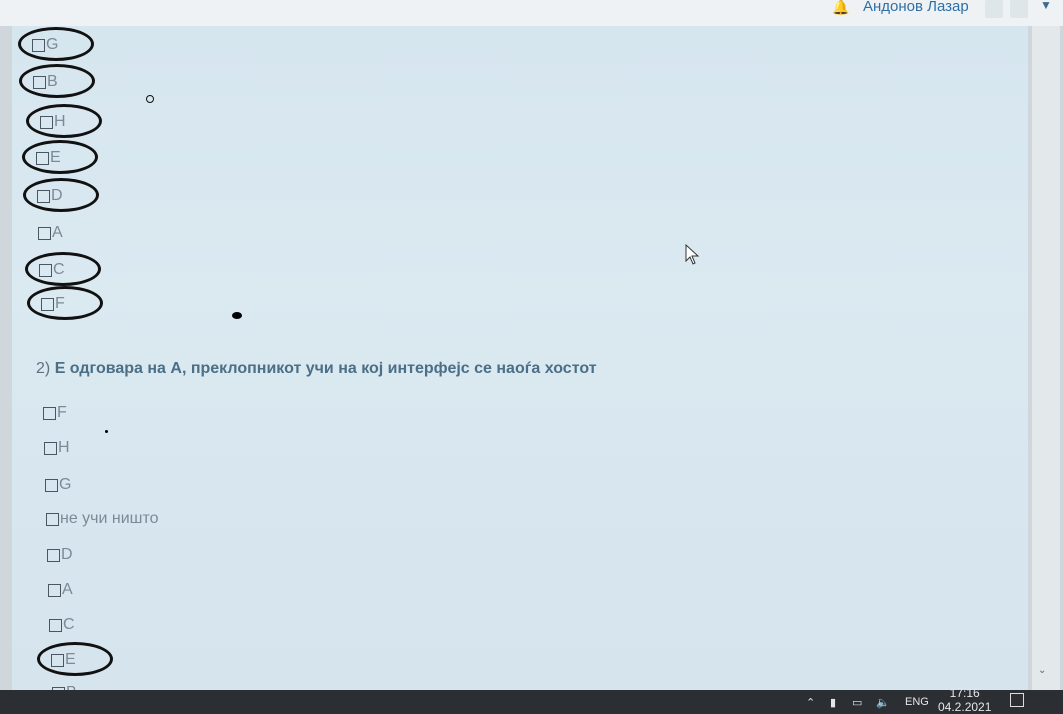  What do you see at coordinates (692, 254) in the screenshot?
I see `cursor-icon` at bounding box center [692, 254].